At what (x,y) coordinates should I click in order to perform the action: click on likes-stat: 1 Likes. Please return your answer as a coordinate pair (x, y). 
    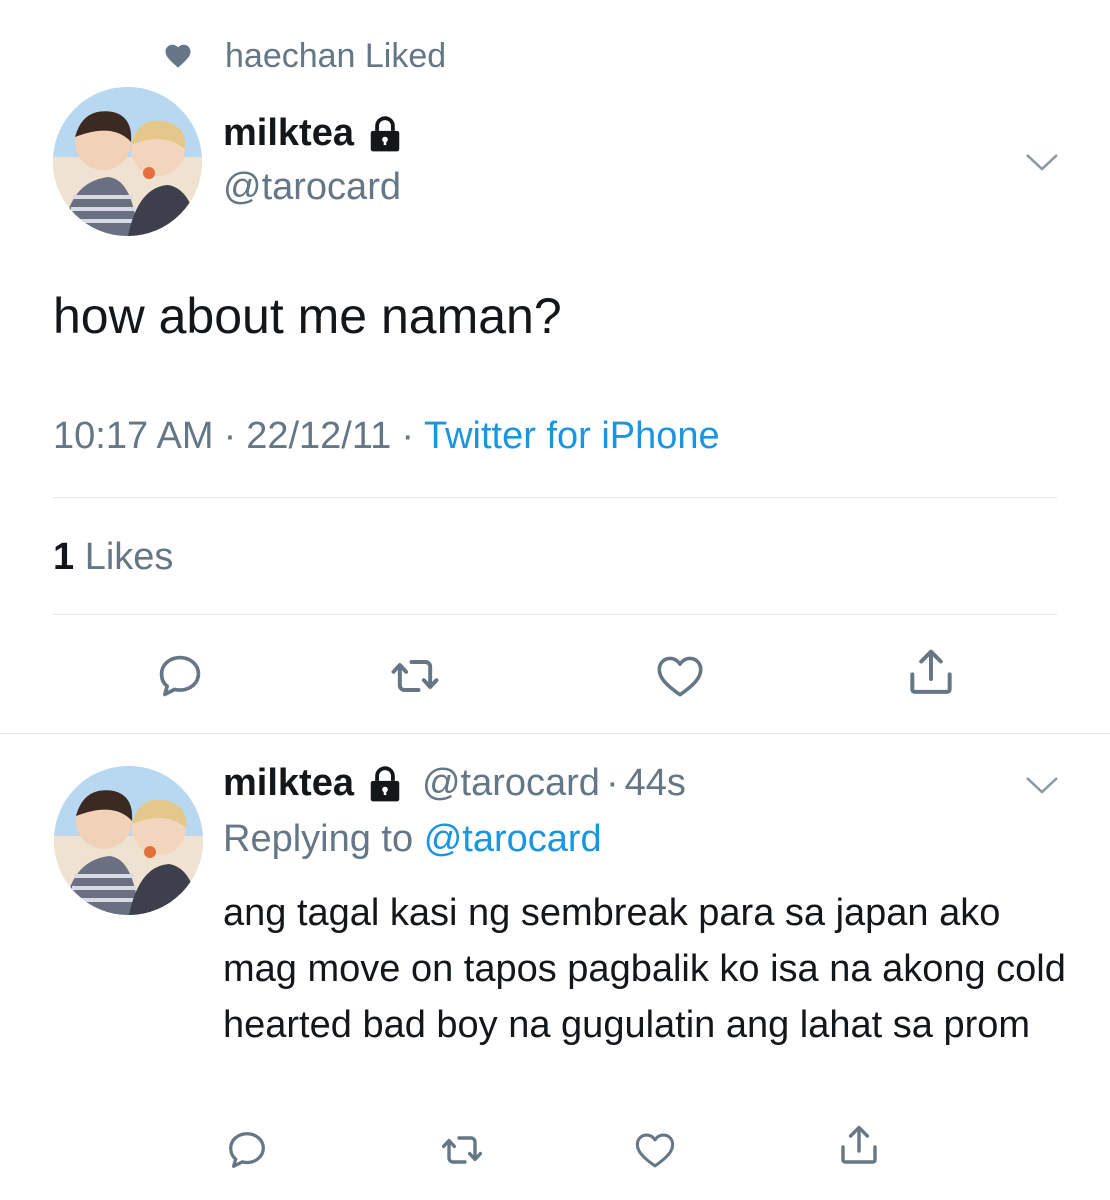
    Looking at the image, I should click on (113, 557).